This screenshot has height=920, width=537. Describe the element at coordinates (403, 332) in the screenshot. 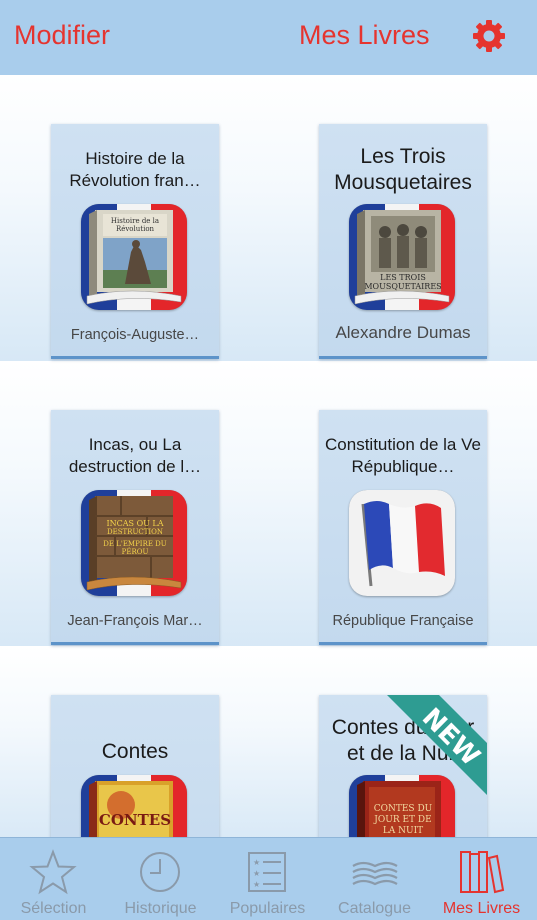

I see `book-author: Alexandre Dumas` at that location.